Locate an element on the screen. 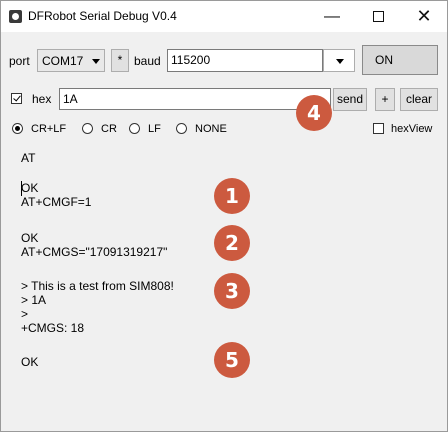 This screenshot has width=448, height=432. radio-lf is located at coordinates (134, 128).